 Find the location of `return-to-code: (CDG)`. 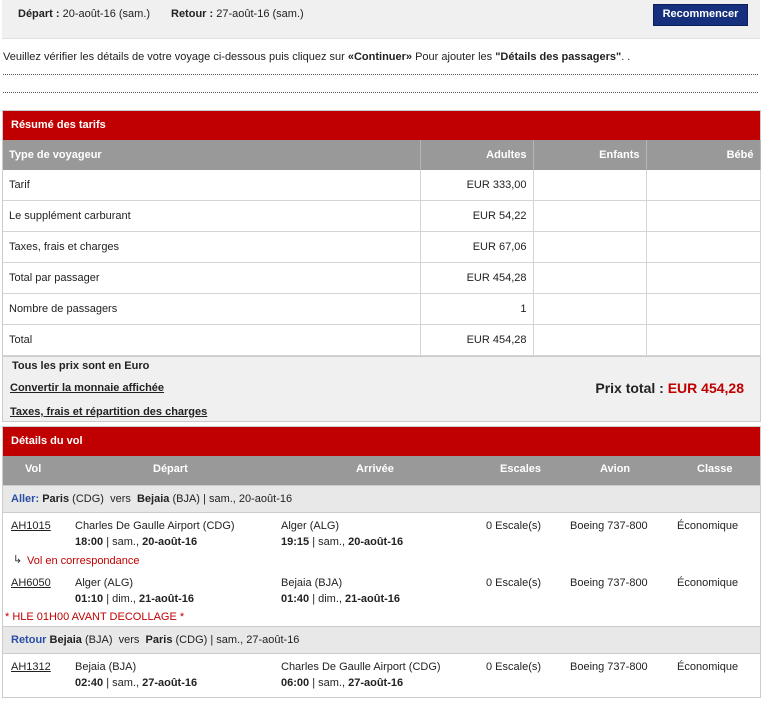

return-to-code: (CDG) is located at coordinates (191, 640).